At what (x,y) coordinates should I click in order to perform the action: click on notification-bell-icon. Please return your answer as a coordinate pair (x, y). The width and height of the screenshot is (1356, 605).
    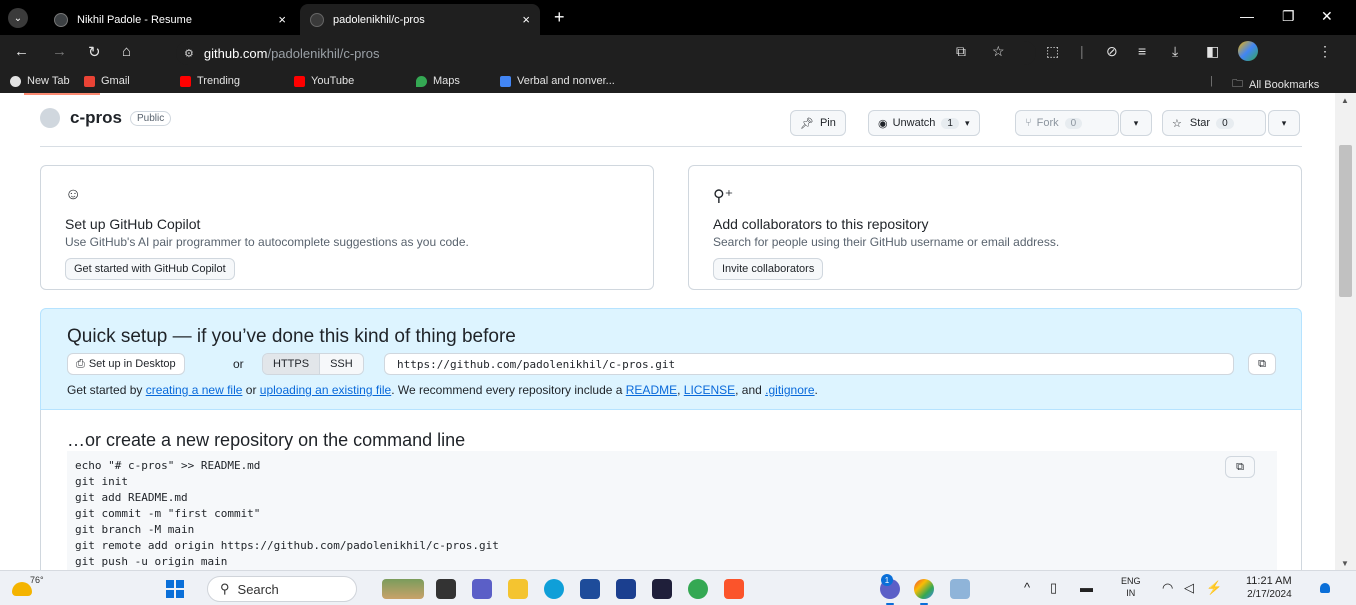
    Looking at the image, I should click on (1325, 588).